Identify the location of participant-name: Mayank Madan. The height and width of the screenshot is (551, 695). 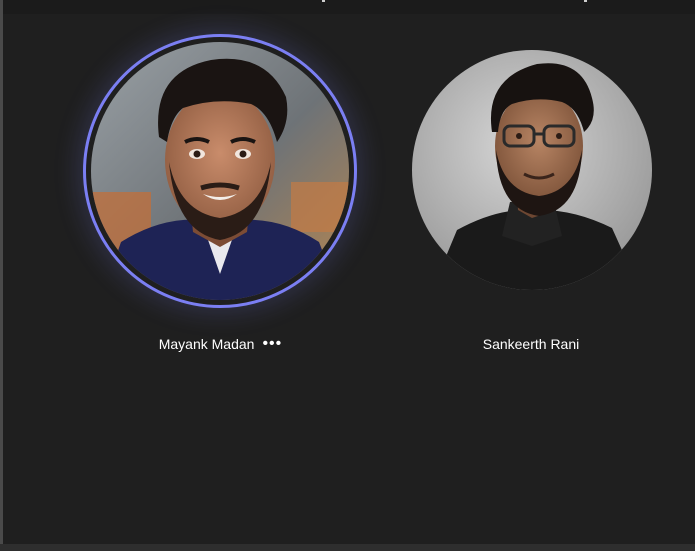
(206, 344).